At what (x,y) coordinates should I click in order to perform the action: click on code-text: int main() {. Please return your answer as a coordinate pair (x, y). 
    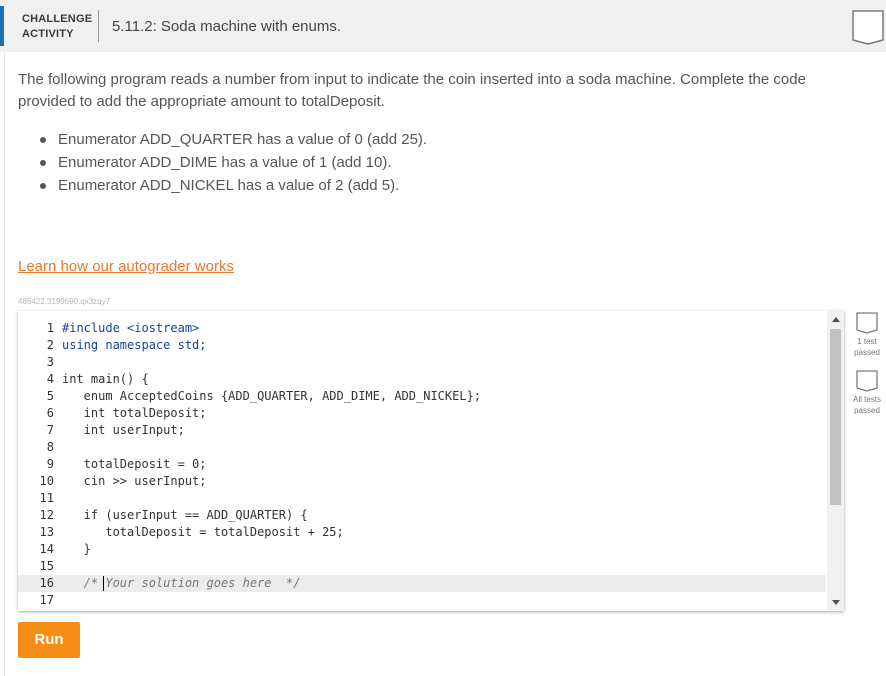
    Looking at the image, I should click on (105, 379).